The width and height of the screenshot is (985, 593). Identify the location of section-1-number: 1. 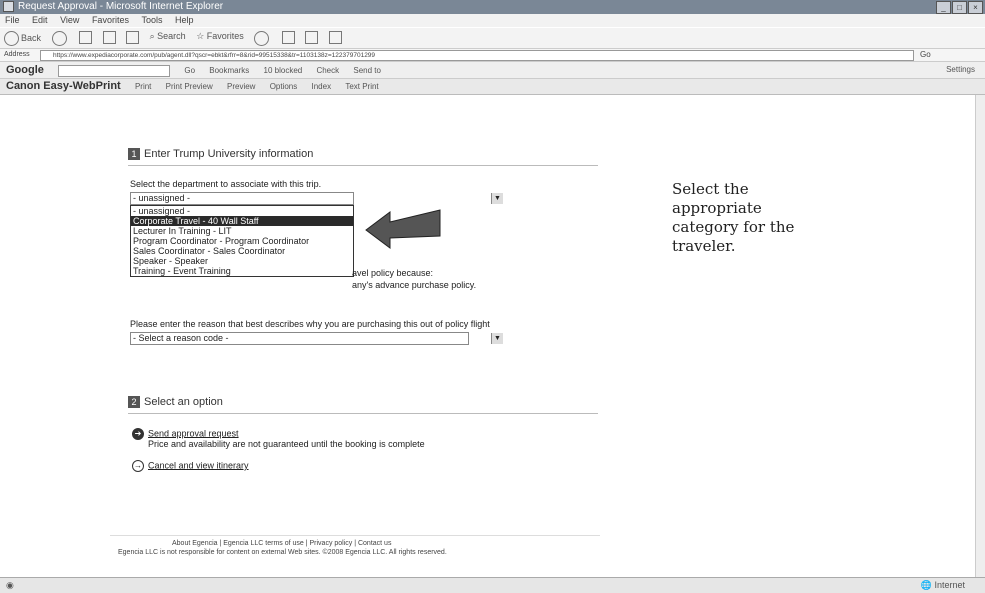
(134, 154).